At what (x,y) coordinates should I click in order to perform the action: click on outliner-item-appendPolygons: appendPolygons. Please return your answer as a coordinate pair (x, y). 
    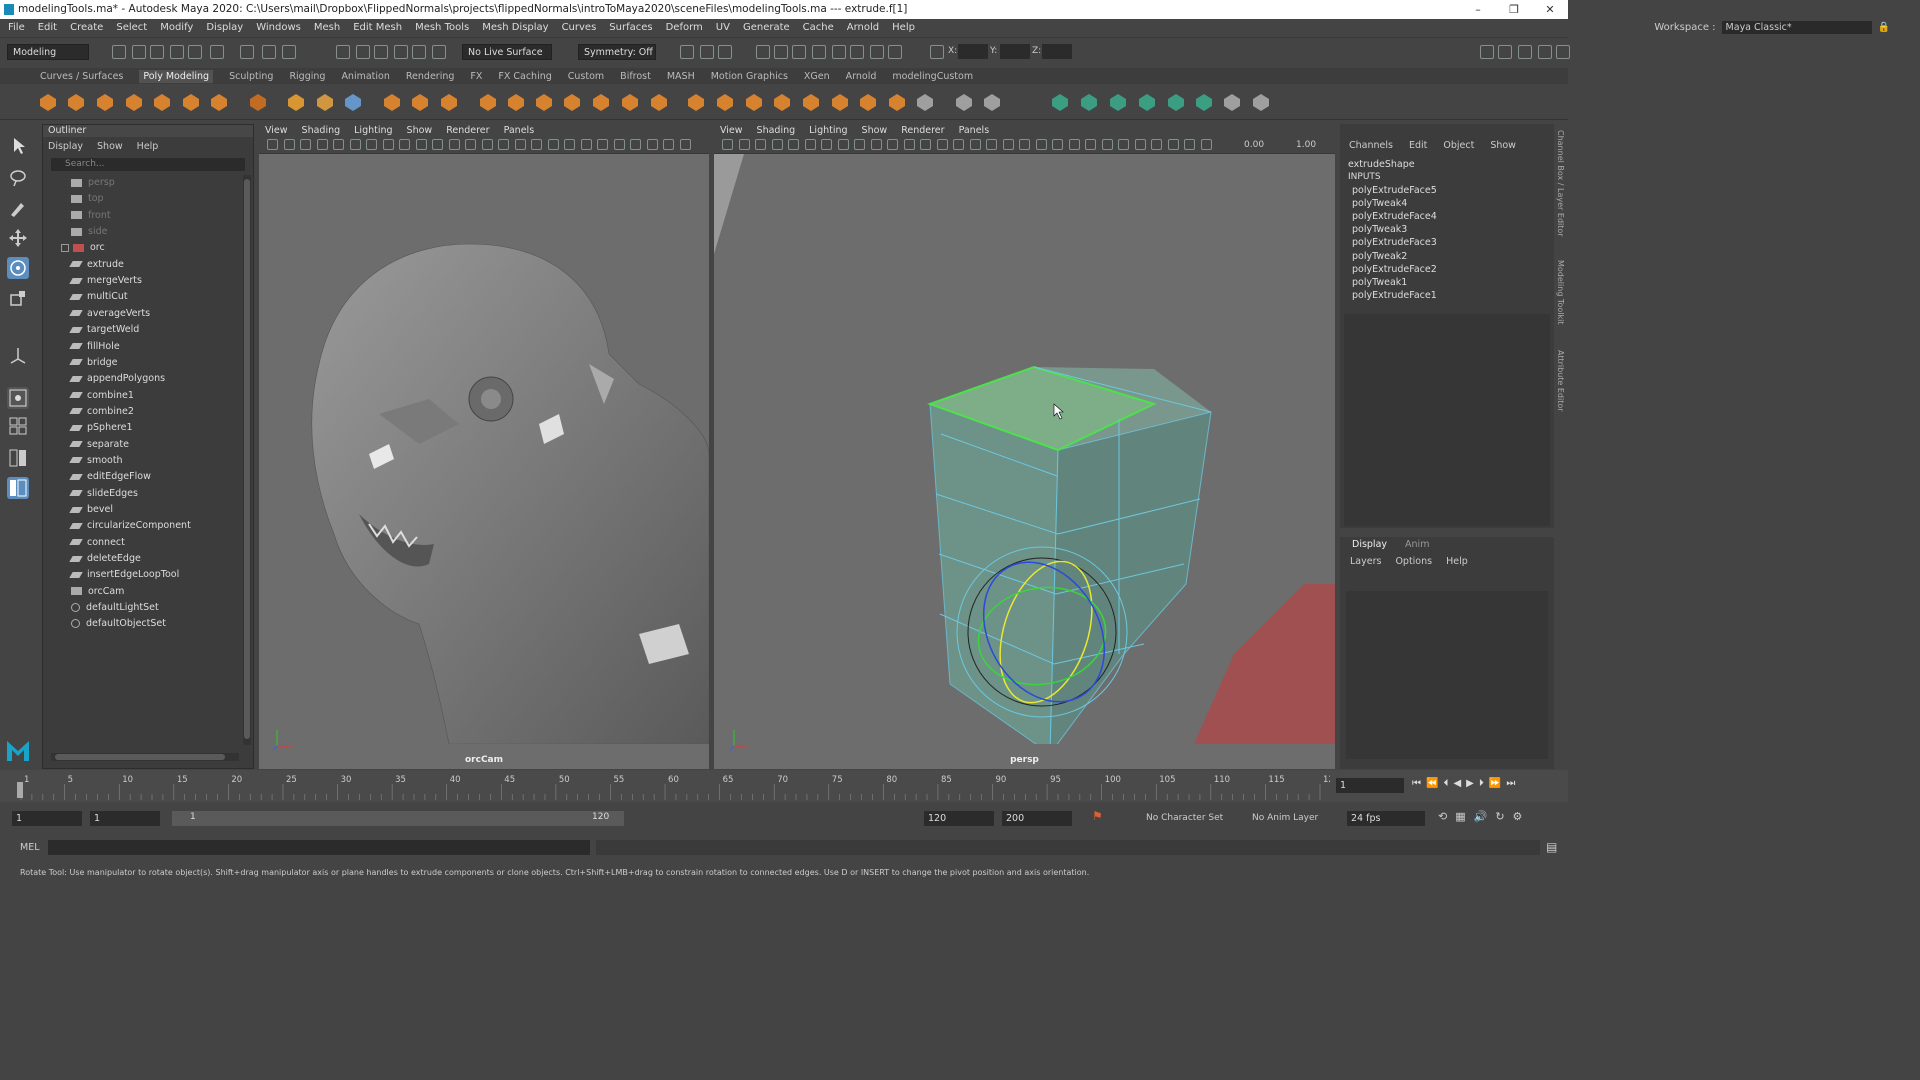
    Looking at the image, I should click on (117, 379).